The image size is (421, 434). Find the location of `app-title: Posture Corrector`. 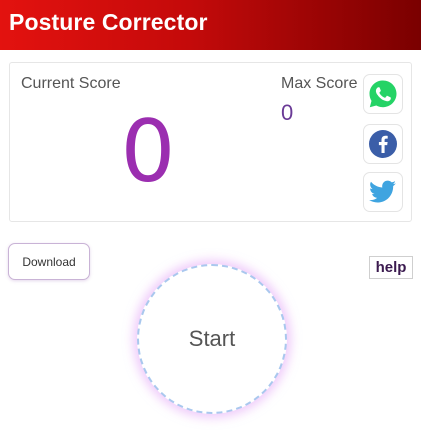

app-title: Posture Corrector is located at coordinates (108, 22).